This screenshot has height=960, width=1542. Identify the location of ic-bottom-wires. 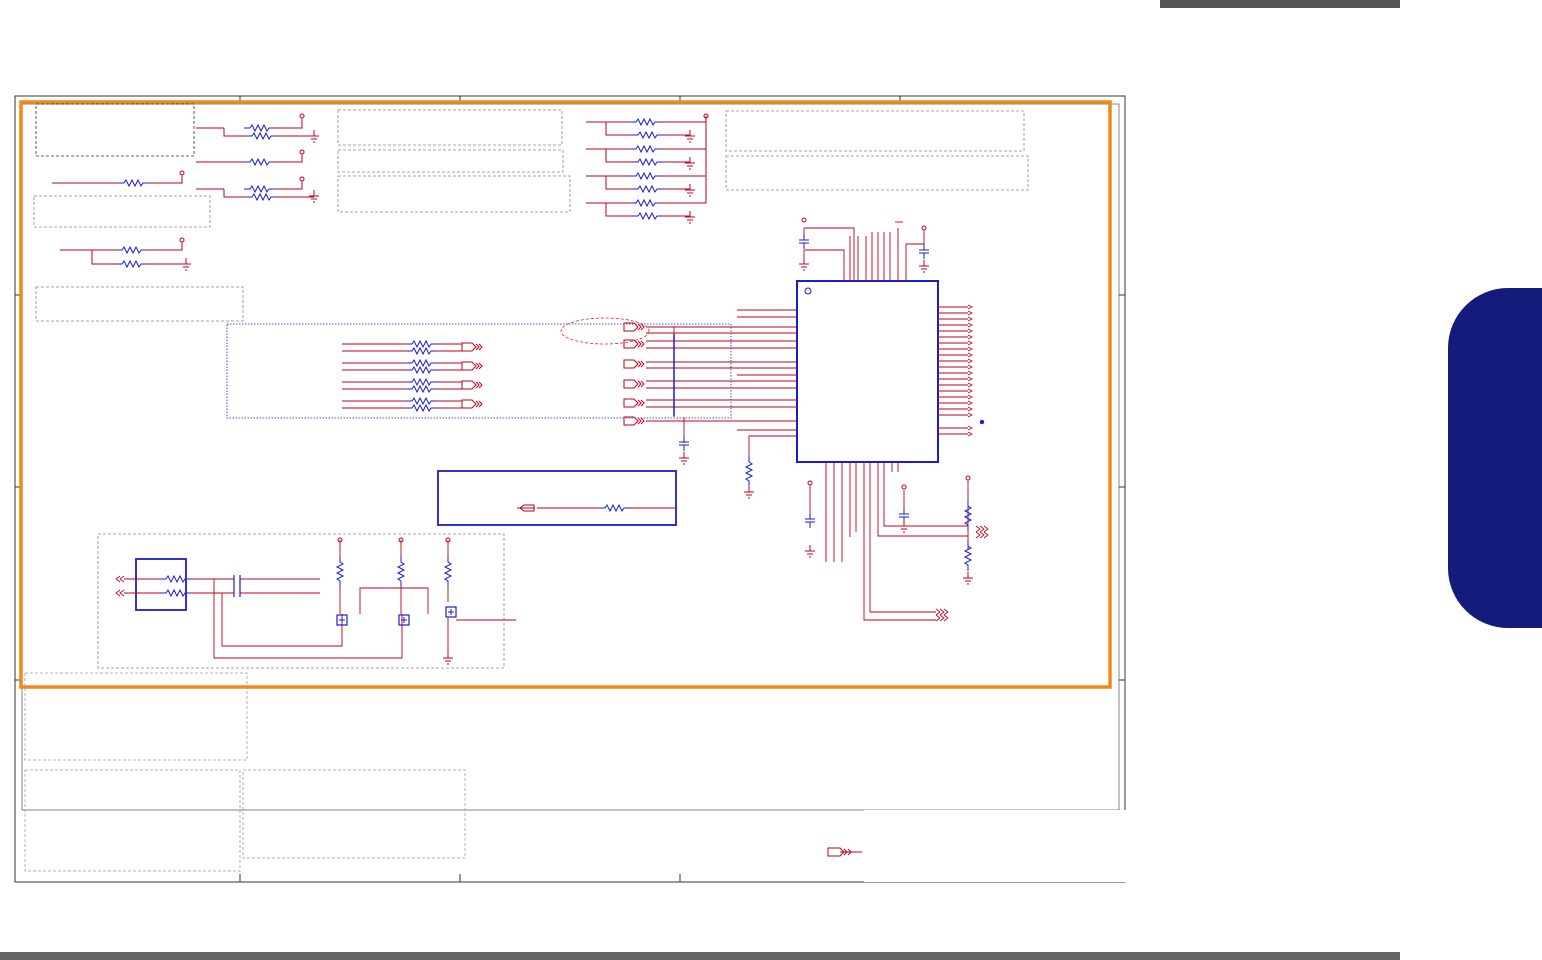
(889, 541).